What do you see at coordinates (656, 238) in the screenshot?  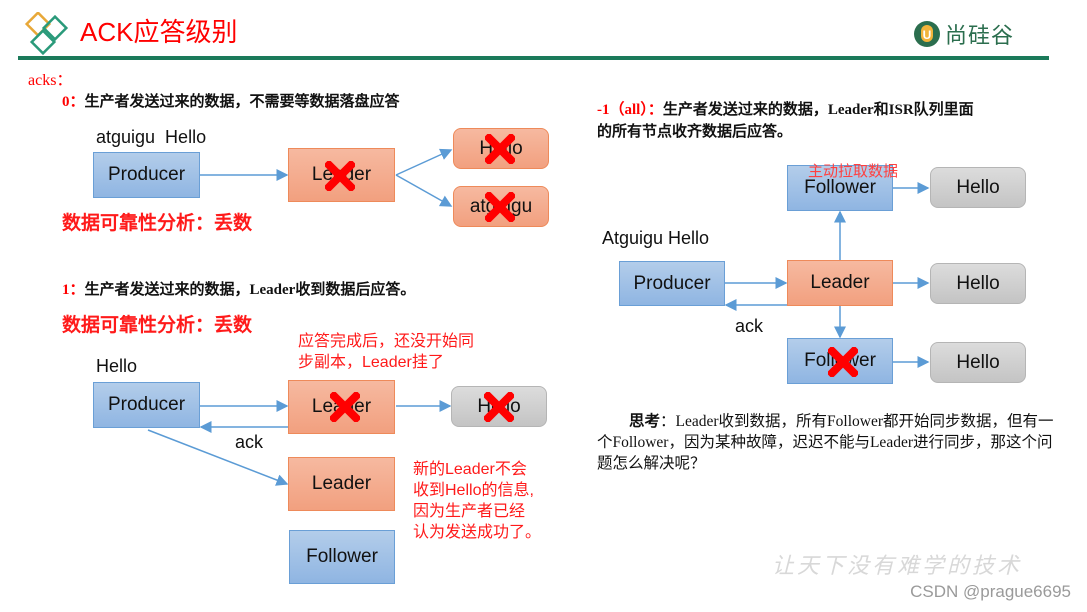 I see `section-all-messages: Atguigu Hello` at bounding box center [656, 238].